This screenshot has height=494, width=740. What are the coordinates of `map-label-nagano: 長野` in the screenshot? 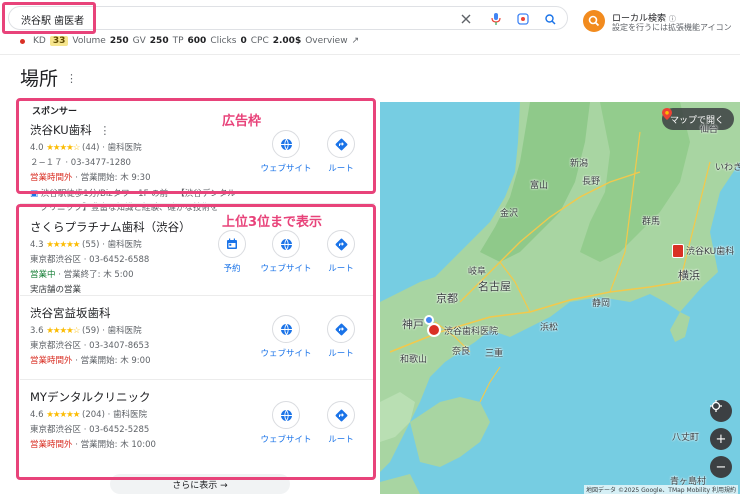 It's located at (591, 182).